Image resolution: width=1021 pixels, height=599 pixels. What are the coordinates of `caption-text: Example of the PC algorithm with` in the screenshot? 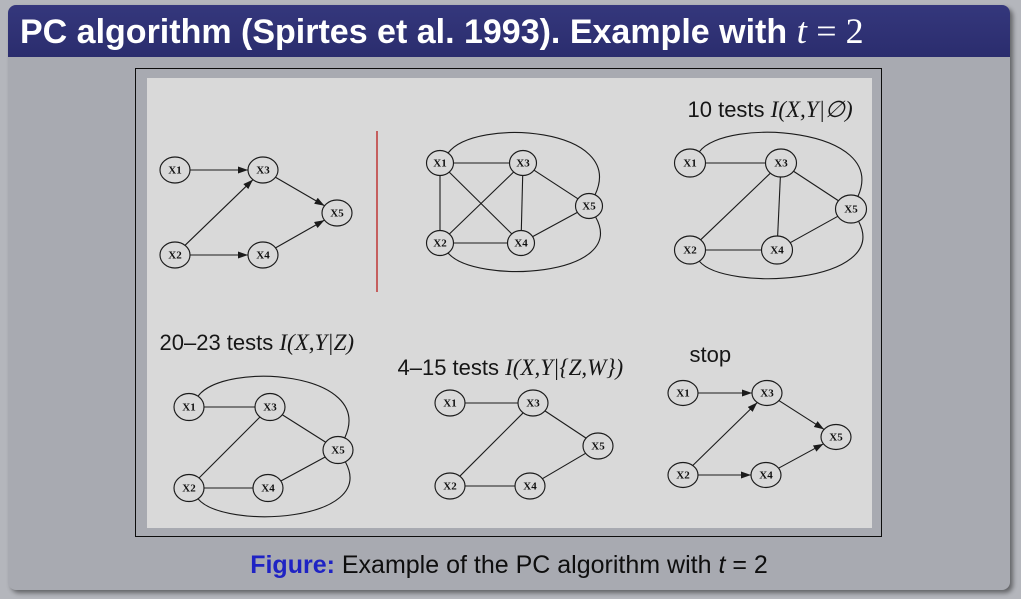 It's located at (526, 565).